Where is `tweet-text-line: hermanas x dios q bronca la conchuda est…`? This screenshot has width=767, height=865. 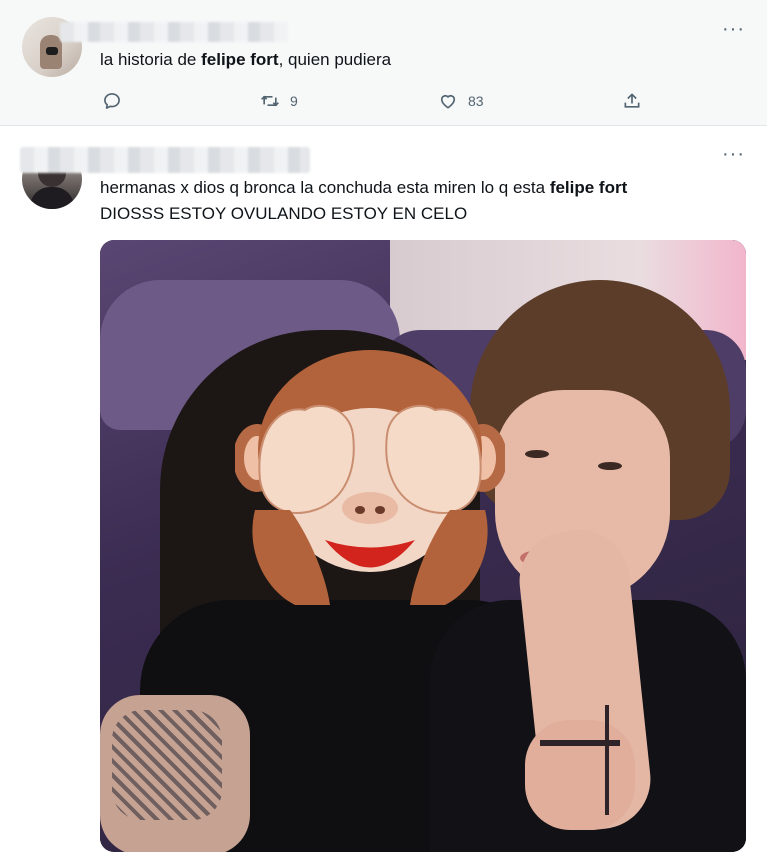 tweet-text-line: hermanas x dios q bronca la conchuda est… is located at coordinates (364, 187).